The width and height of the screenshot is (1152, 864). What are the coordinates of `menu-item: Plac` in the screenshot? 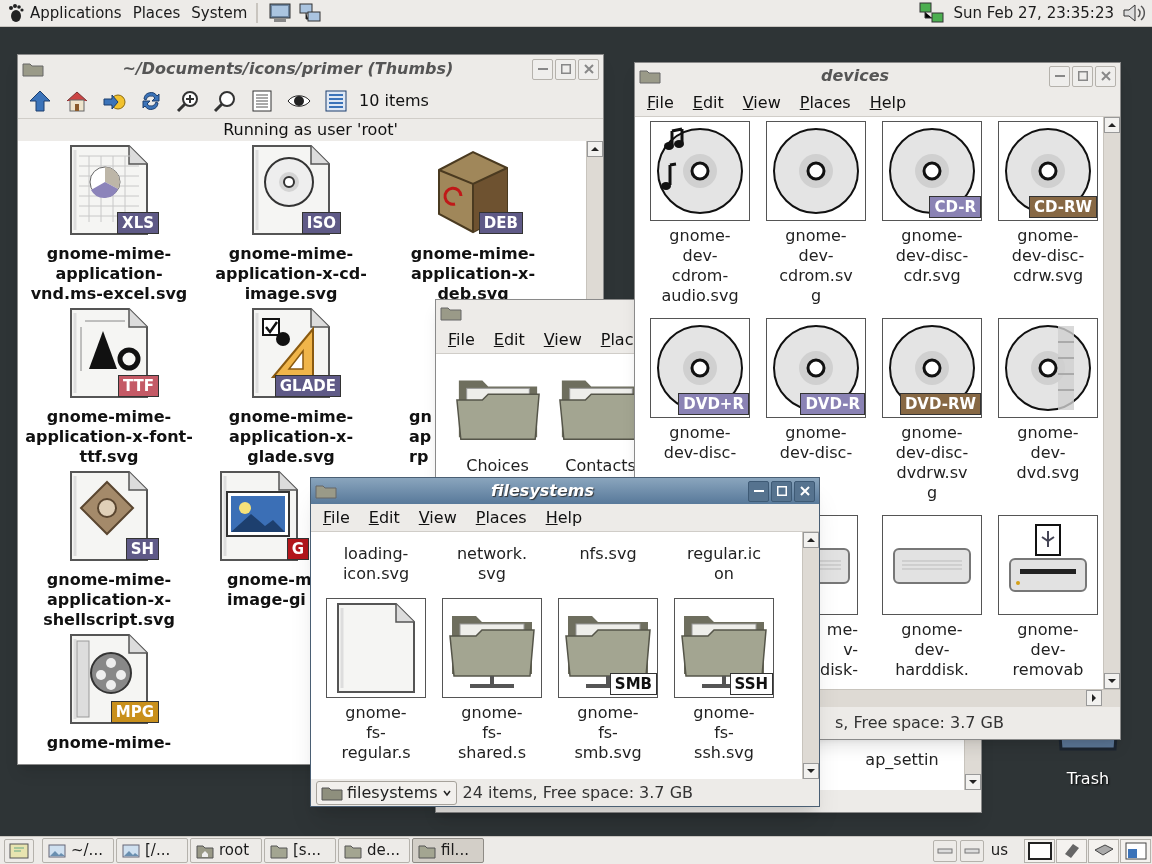 It's located at (617, 339).